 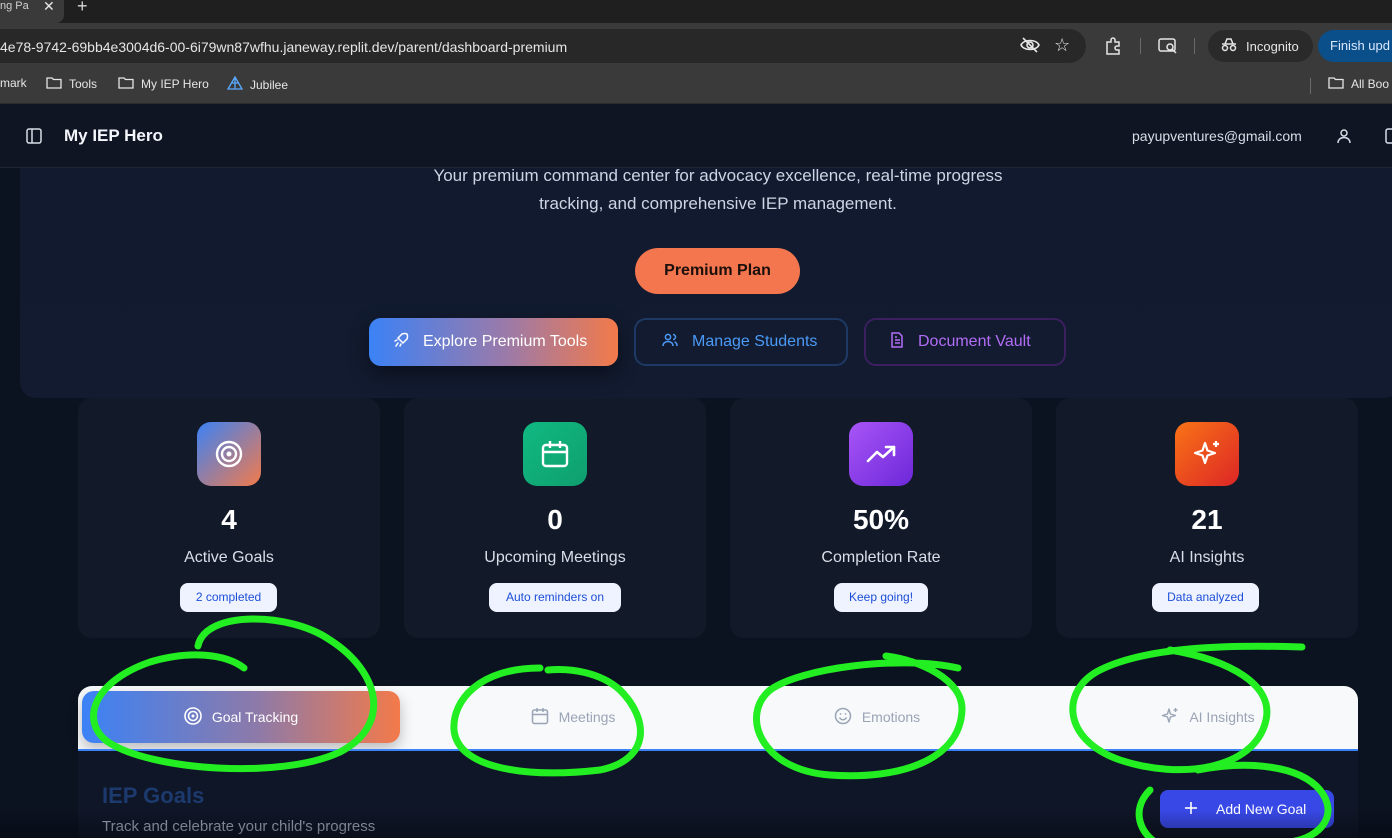 I want to click on all-bookmarks: All Boo, so click(x=1358, y=84).